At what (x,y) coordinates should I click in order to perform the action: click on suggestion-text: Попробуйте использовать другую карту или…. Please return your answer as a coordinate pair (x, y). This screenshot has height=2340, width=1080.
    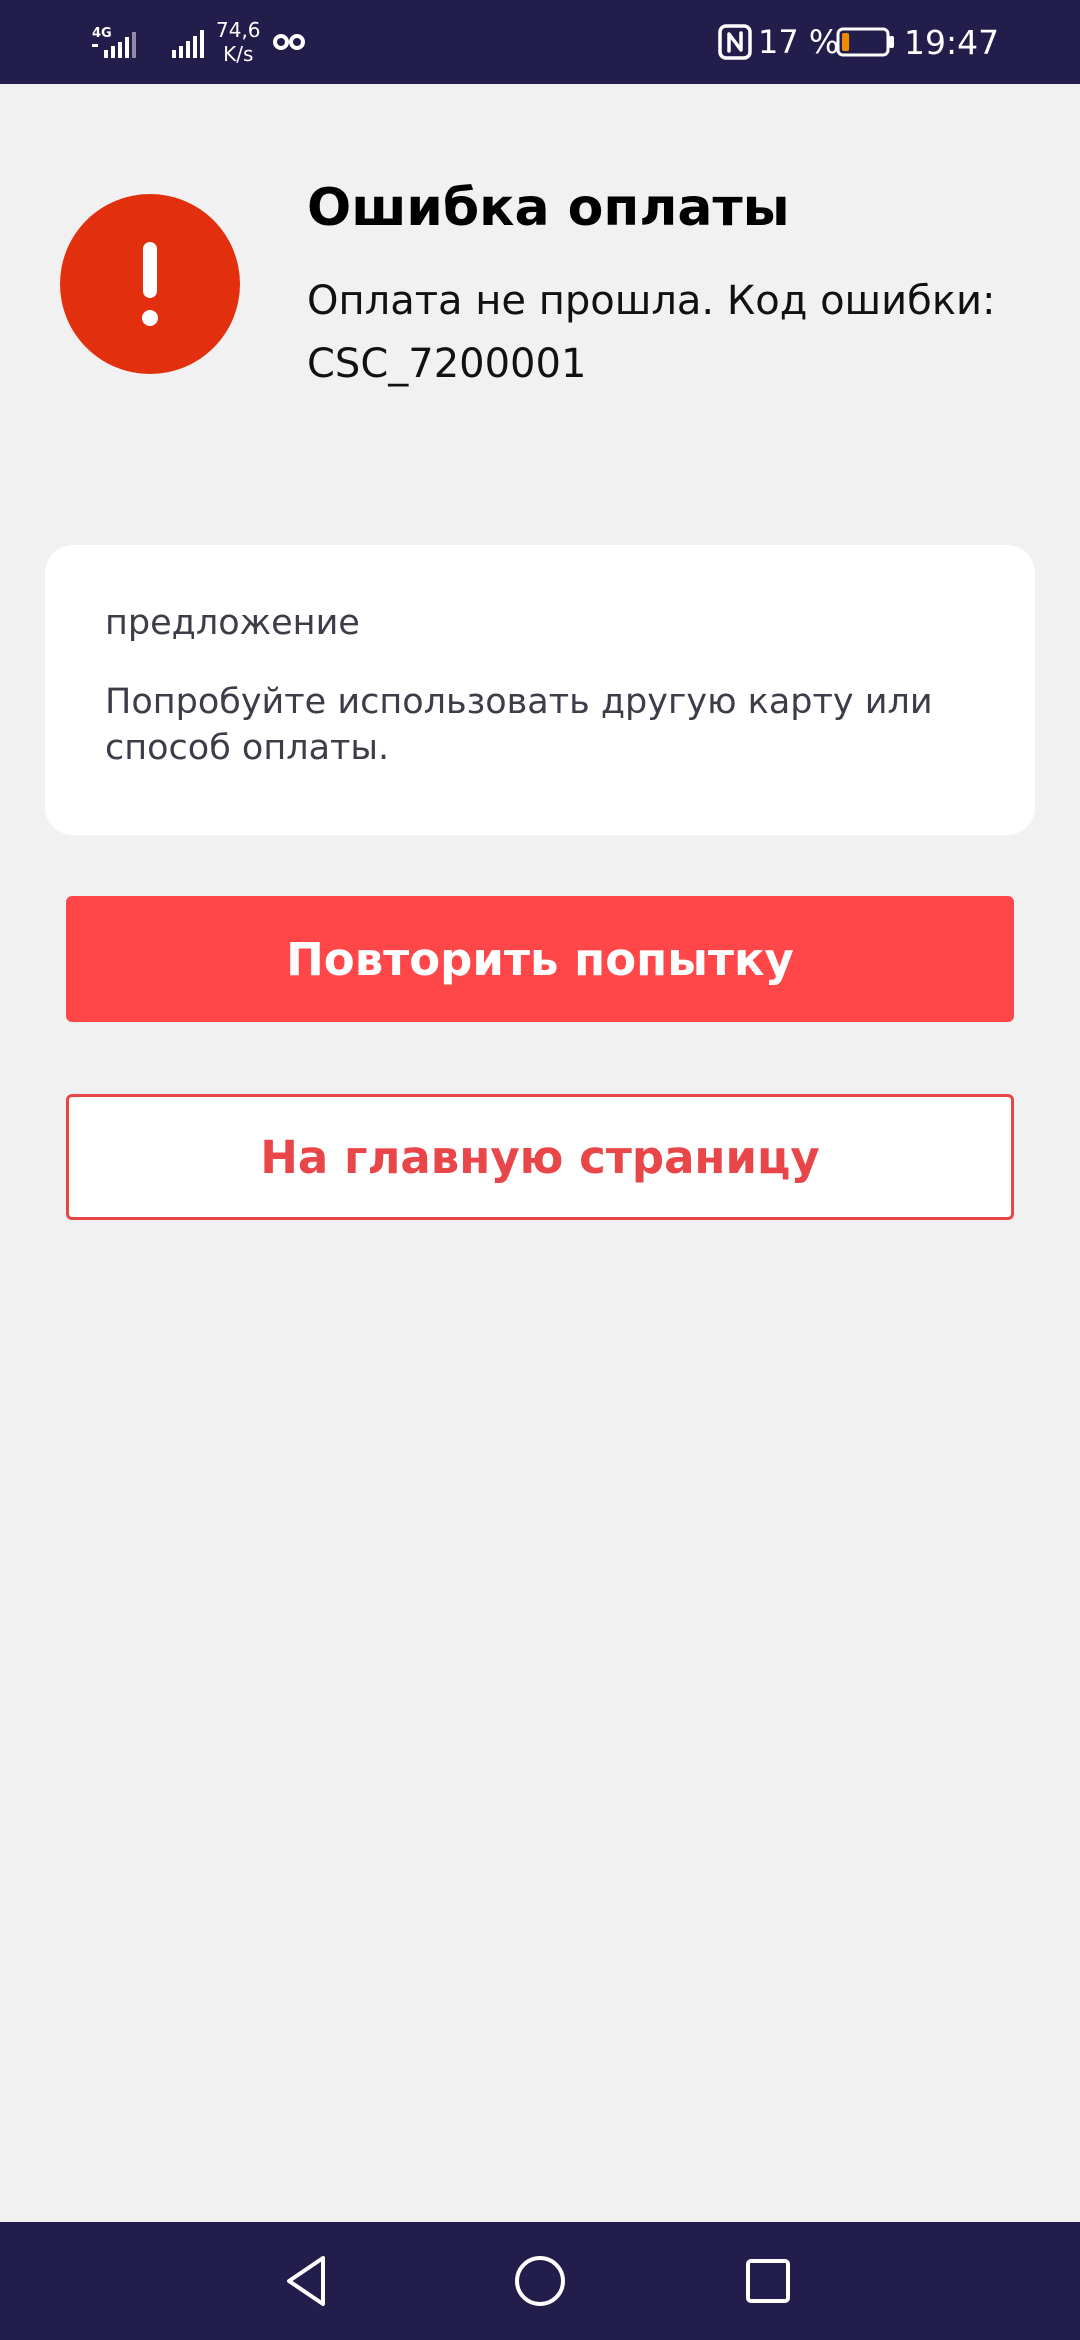
    Looking at the image, I should click on (519, 725).